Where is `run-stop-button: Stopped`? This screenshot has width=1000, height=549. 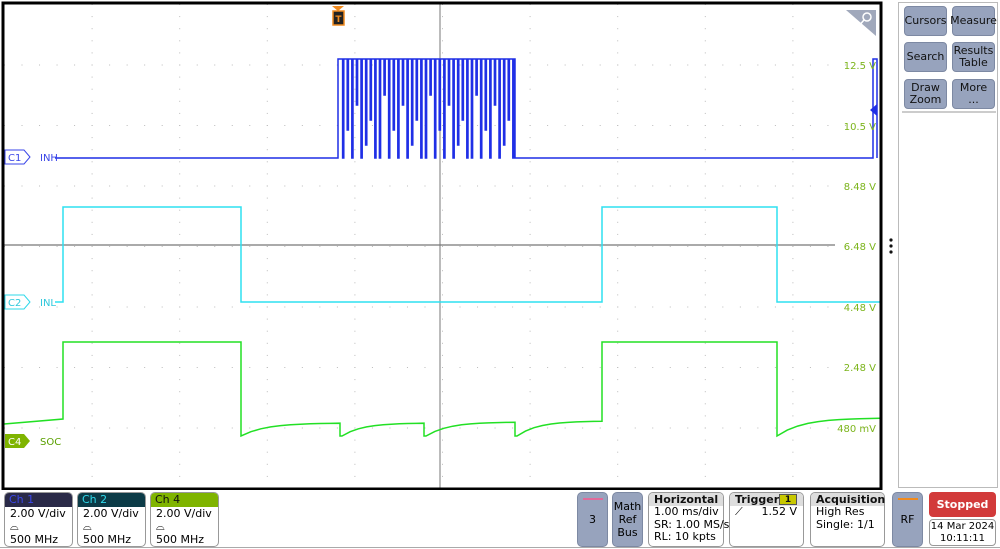 run-stop-button: Stopped is located at coordinates (962, 504).